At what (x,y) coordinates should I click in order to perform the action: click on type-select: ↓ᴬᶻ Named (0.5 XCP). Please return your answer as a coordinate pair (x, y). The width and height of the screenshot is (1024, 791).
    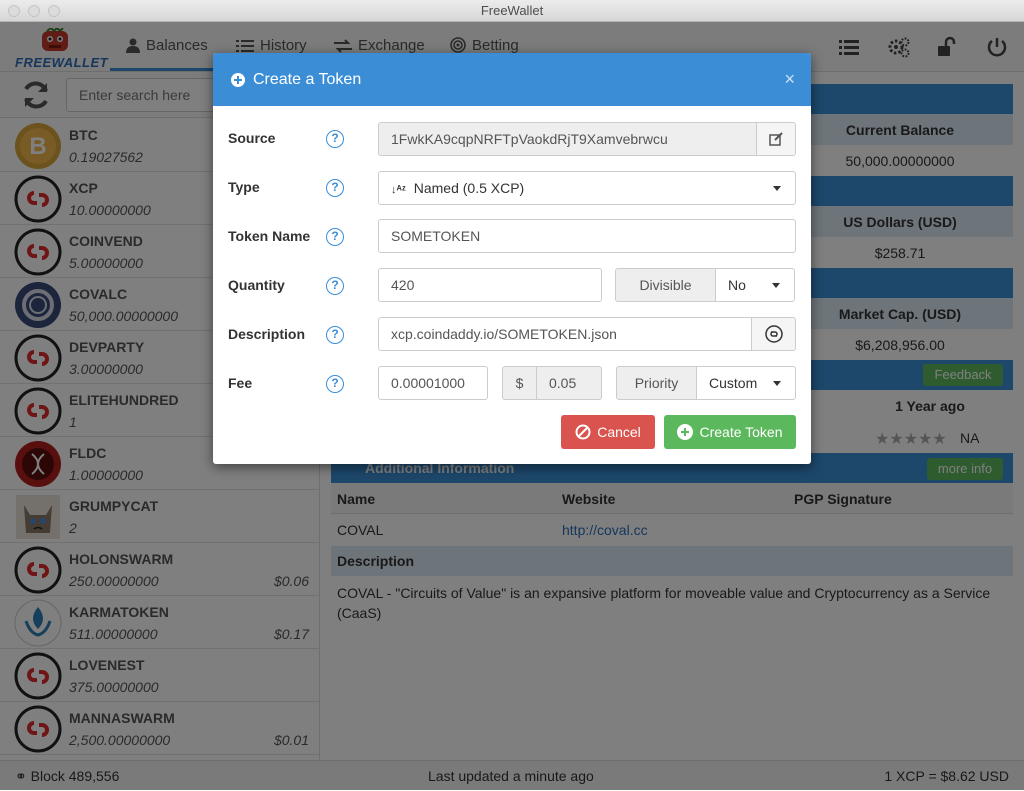
    Looking at the image, I should click on (587, 188).